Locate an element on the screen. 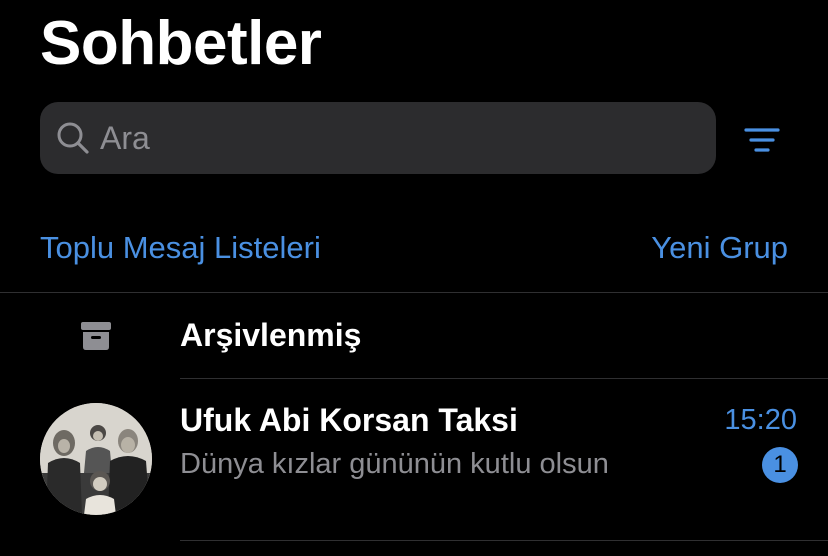 This screenshot has width=828, height=556. avatar is located at coordinates (96, 459).